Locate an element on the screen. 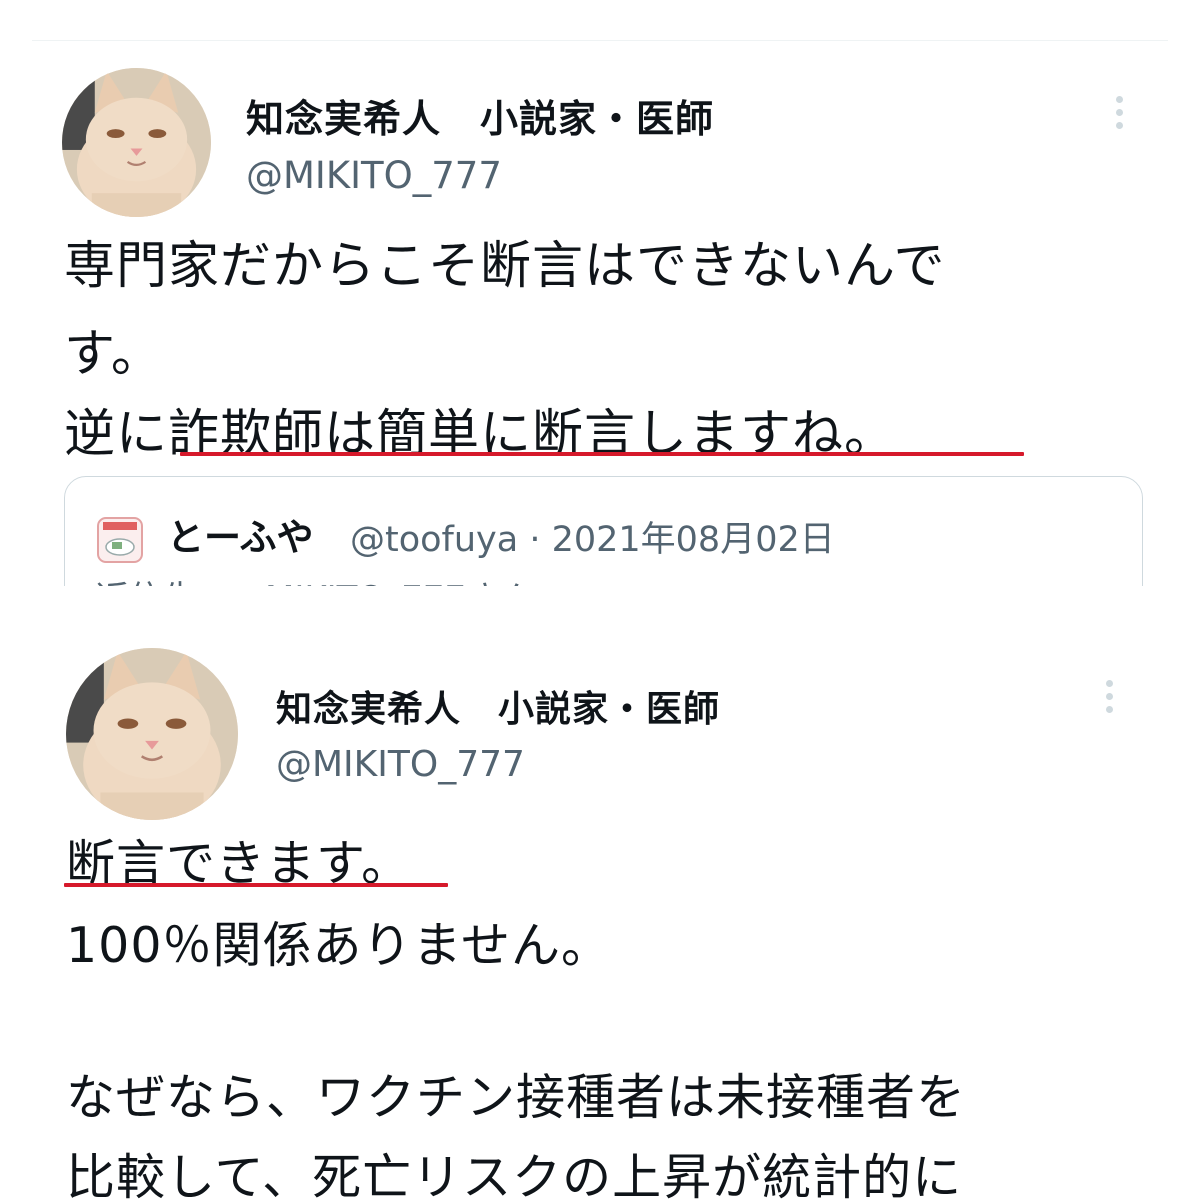 The height and width of the screenshot is (1200, 1200). tweet-text-line: 100％関係ありません。 is located at coordinates (339, 945).